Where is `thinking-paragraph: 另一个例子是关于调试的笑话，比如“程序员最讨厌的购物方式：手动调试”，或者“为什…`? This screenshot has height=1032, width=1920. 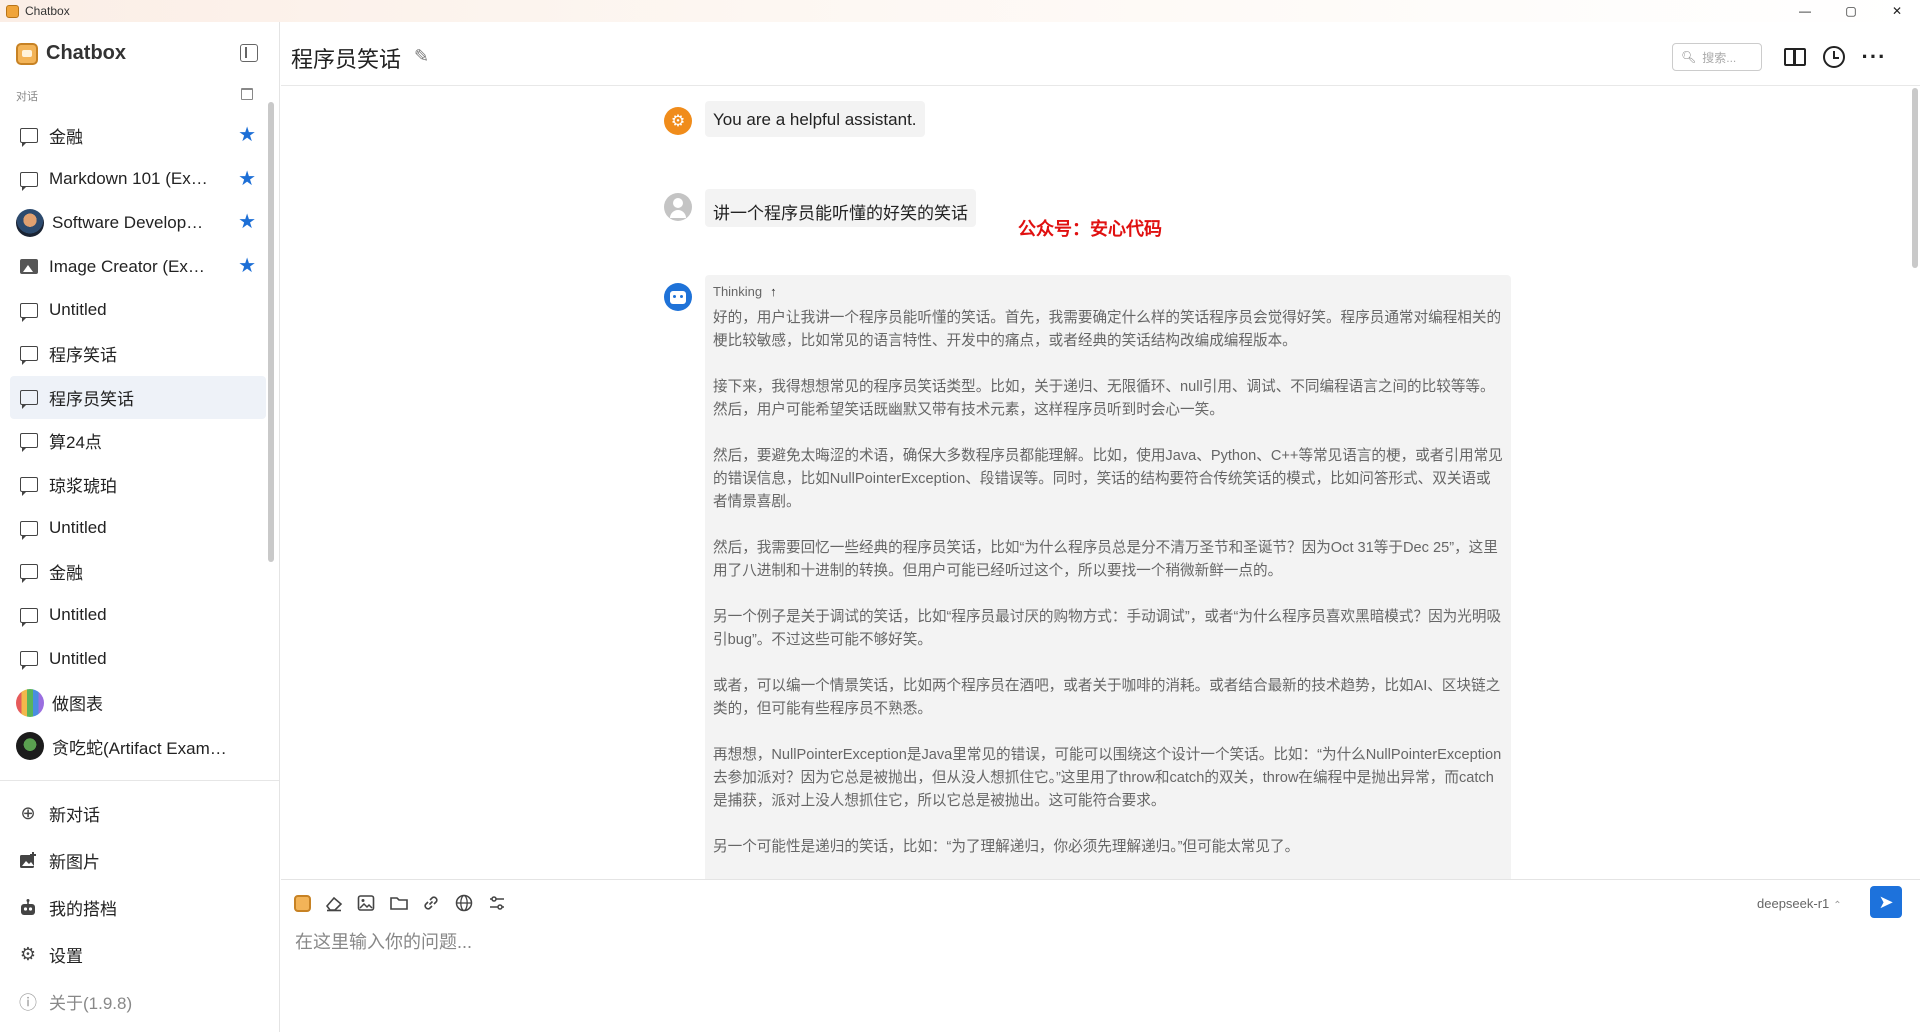 thinking-paragraph: 另一个例子是关于调试的笑话，比如“程序员最讨厌的购物方式：手动调试”，或者“为什… is located at coordinates (1107, 628).